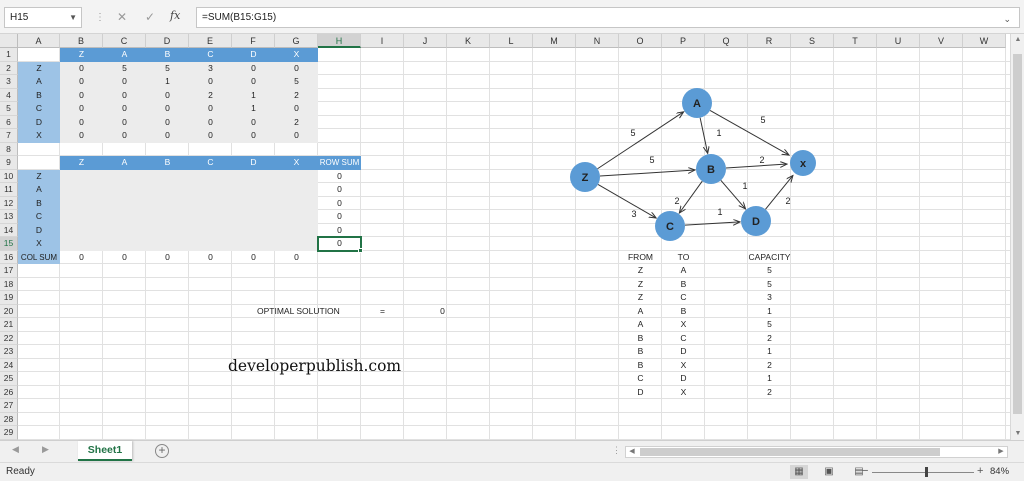  Describe the element at coordinates (640, 271) in the screenshot. I see `edge-table-cell: Z` at that location.